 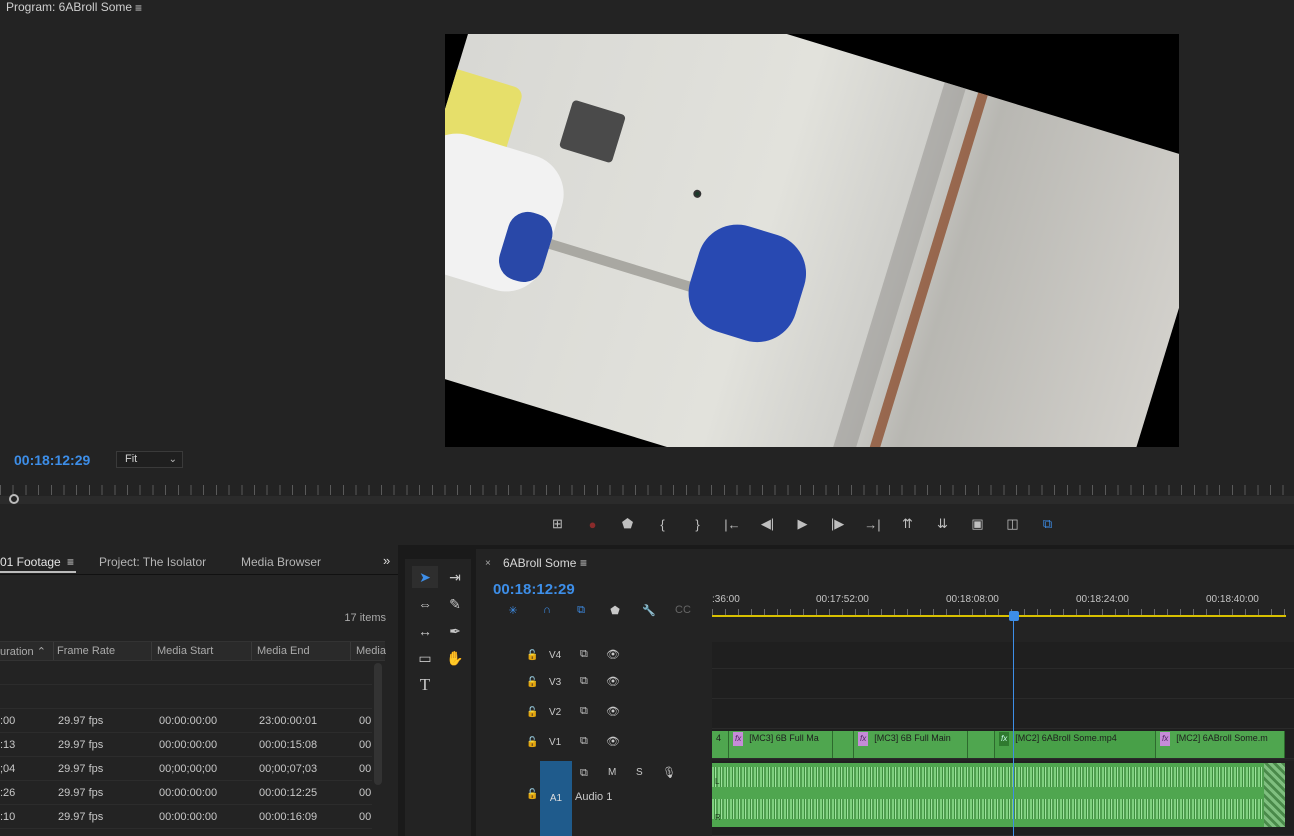 I want to click on track-name: V1, so click(x=555, y=742).